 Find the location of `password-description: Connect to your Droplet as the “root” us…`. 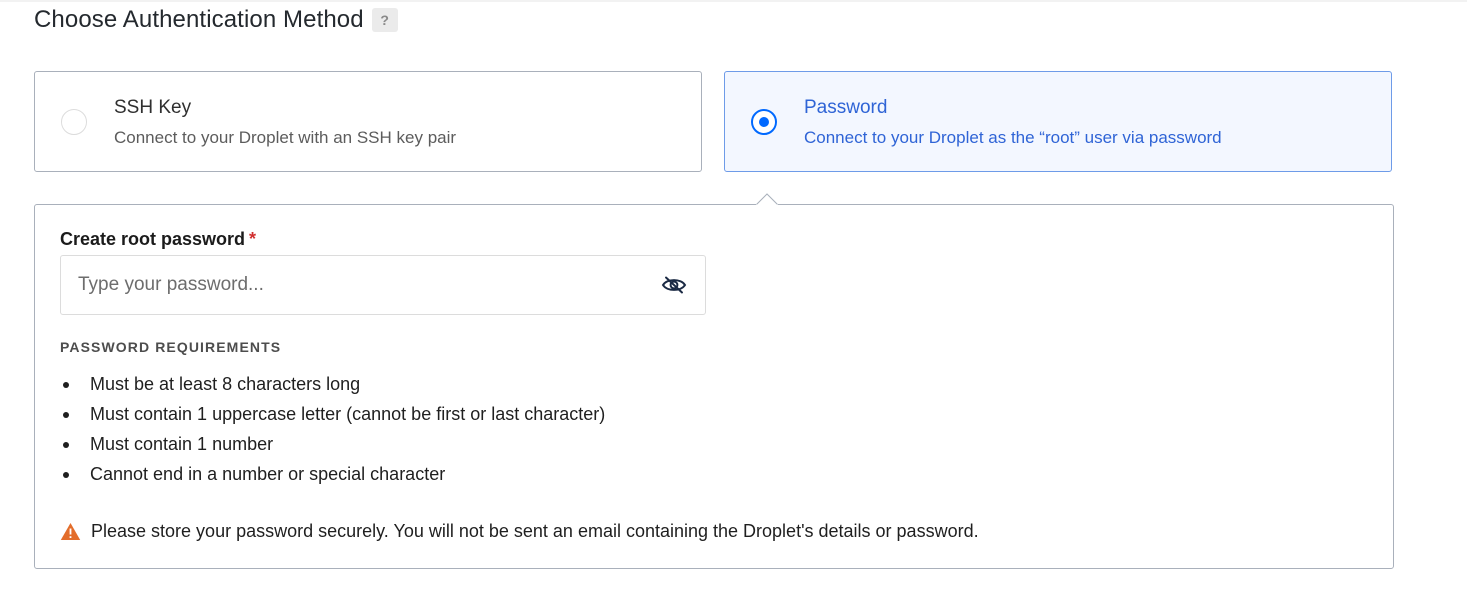

password-description: Connect to your Droplet as the “root” us… is located at coordinates (1013, 137).